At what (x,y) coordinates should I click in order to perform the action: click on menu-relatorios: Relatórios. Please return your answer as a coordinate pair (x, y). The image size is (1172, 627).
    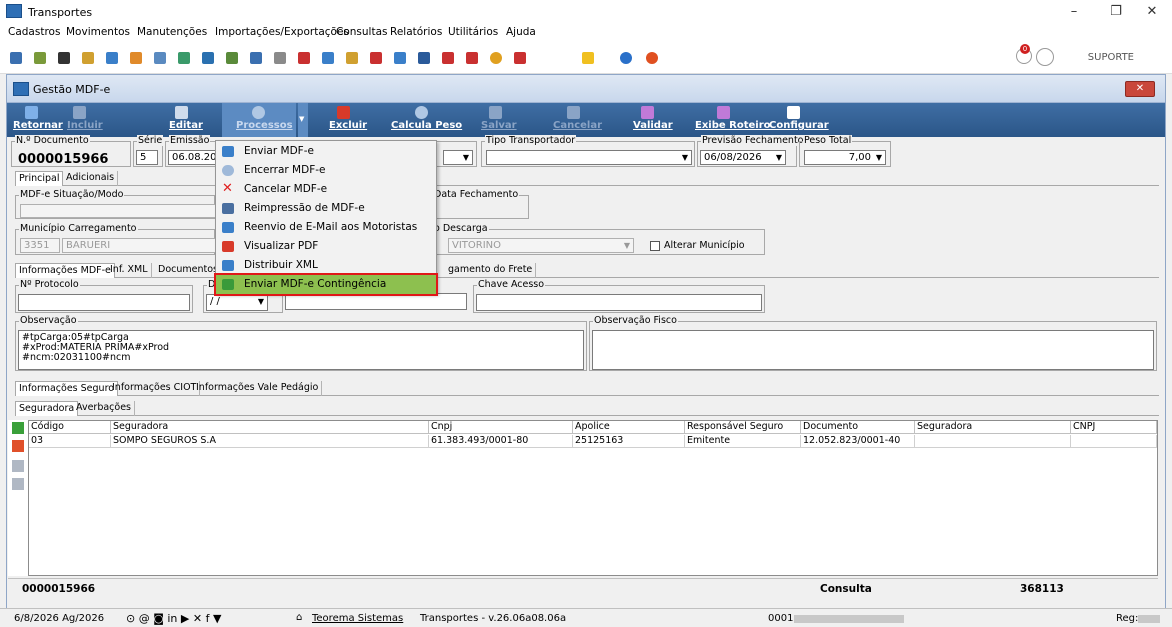
    Looking at the image, I should click on (416, 32).